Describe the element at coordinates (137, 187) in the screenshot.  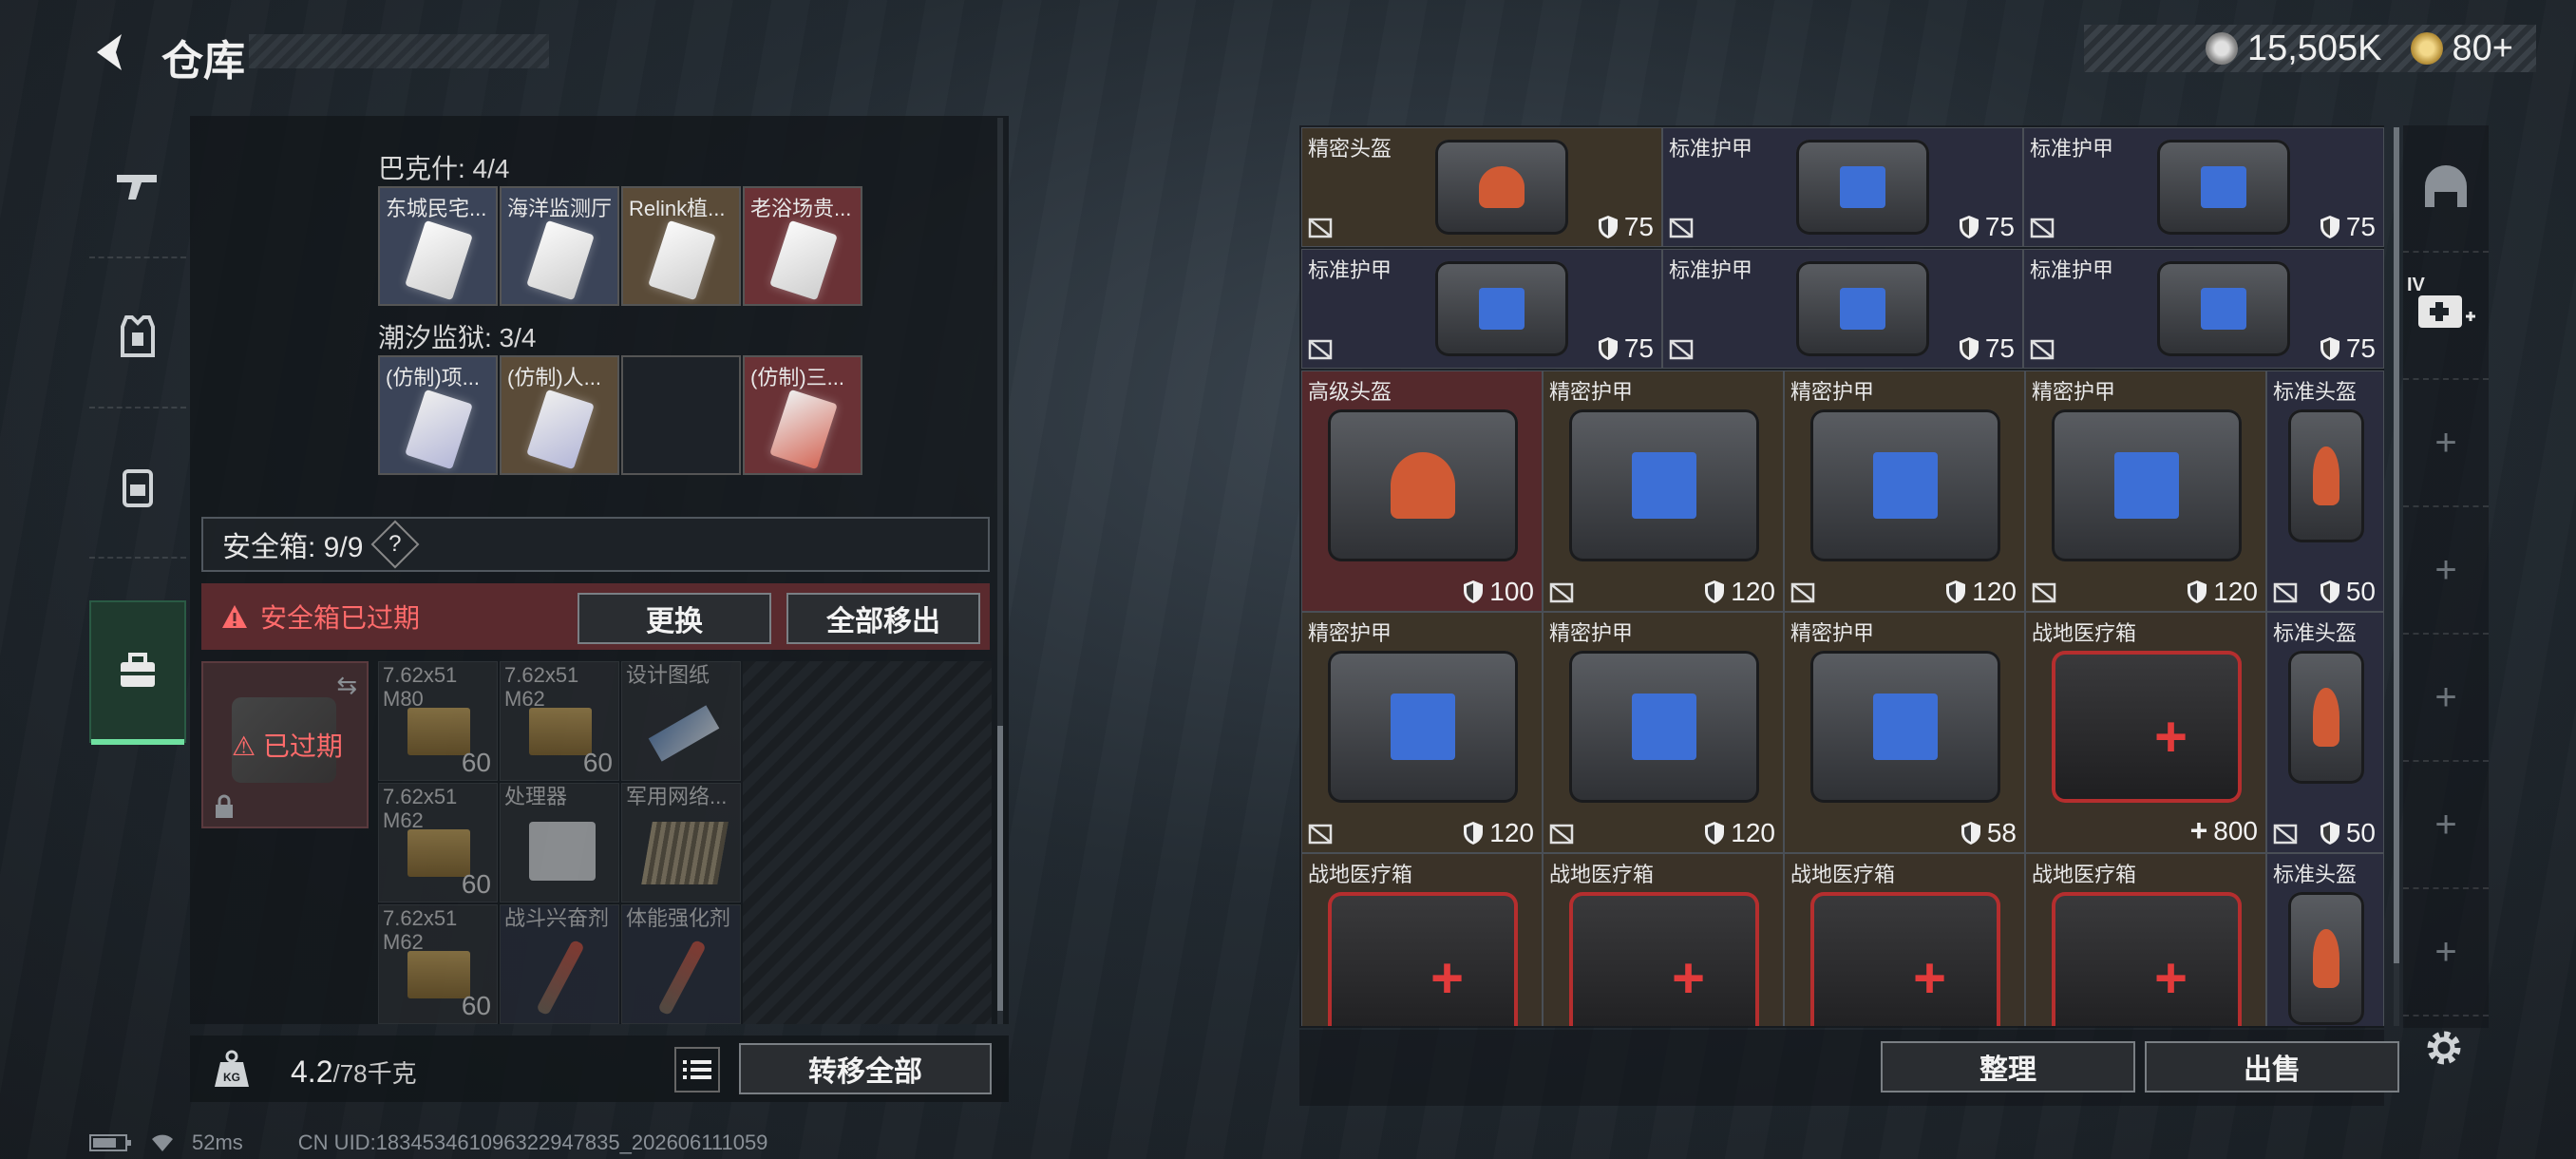
I see `tab-weapons` at that location.